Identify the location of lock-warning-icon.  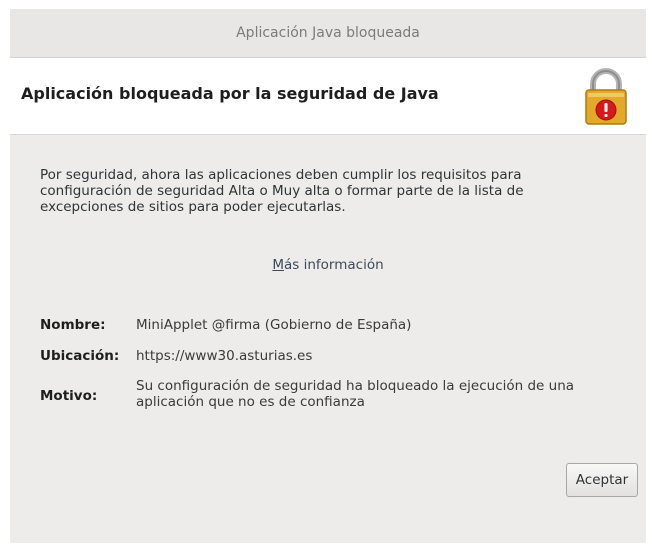
(606, 96).